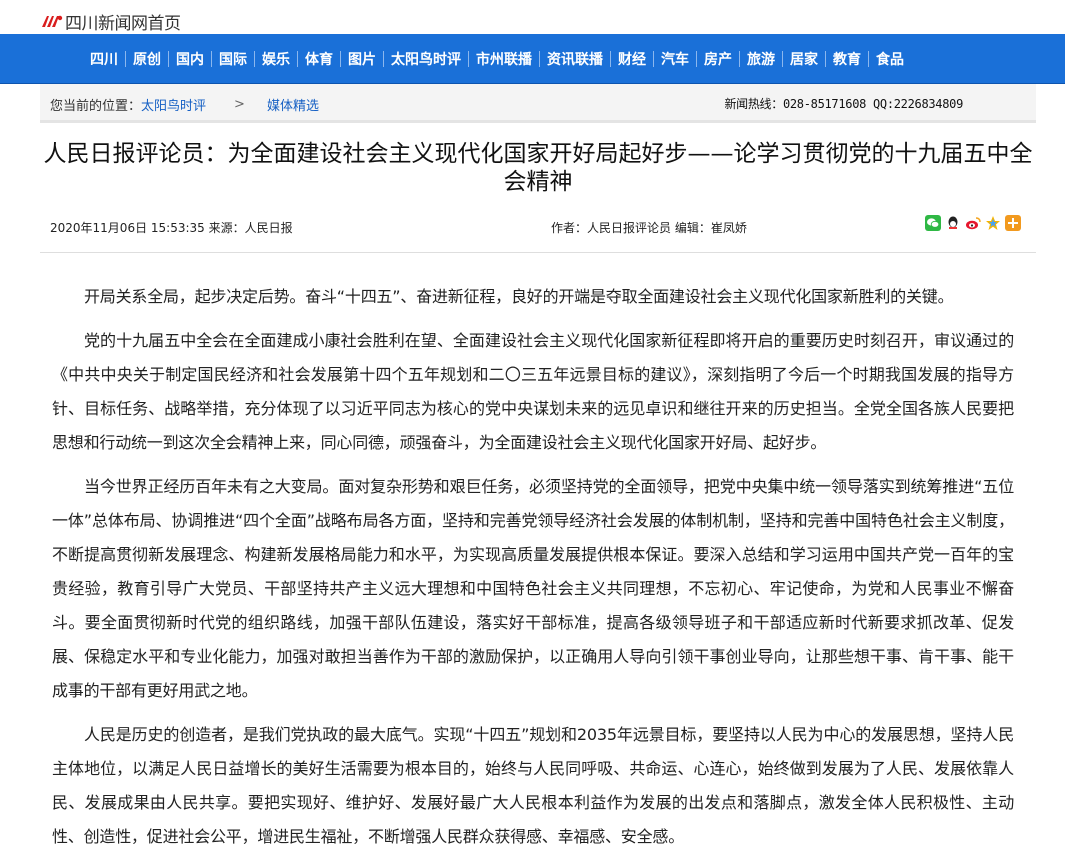 This screenshot has height=864, width=1065. I want to click on nav-link: 财经, so click(632, 59).